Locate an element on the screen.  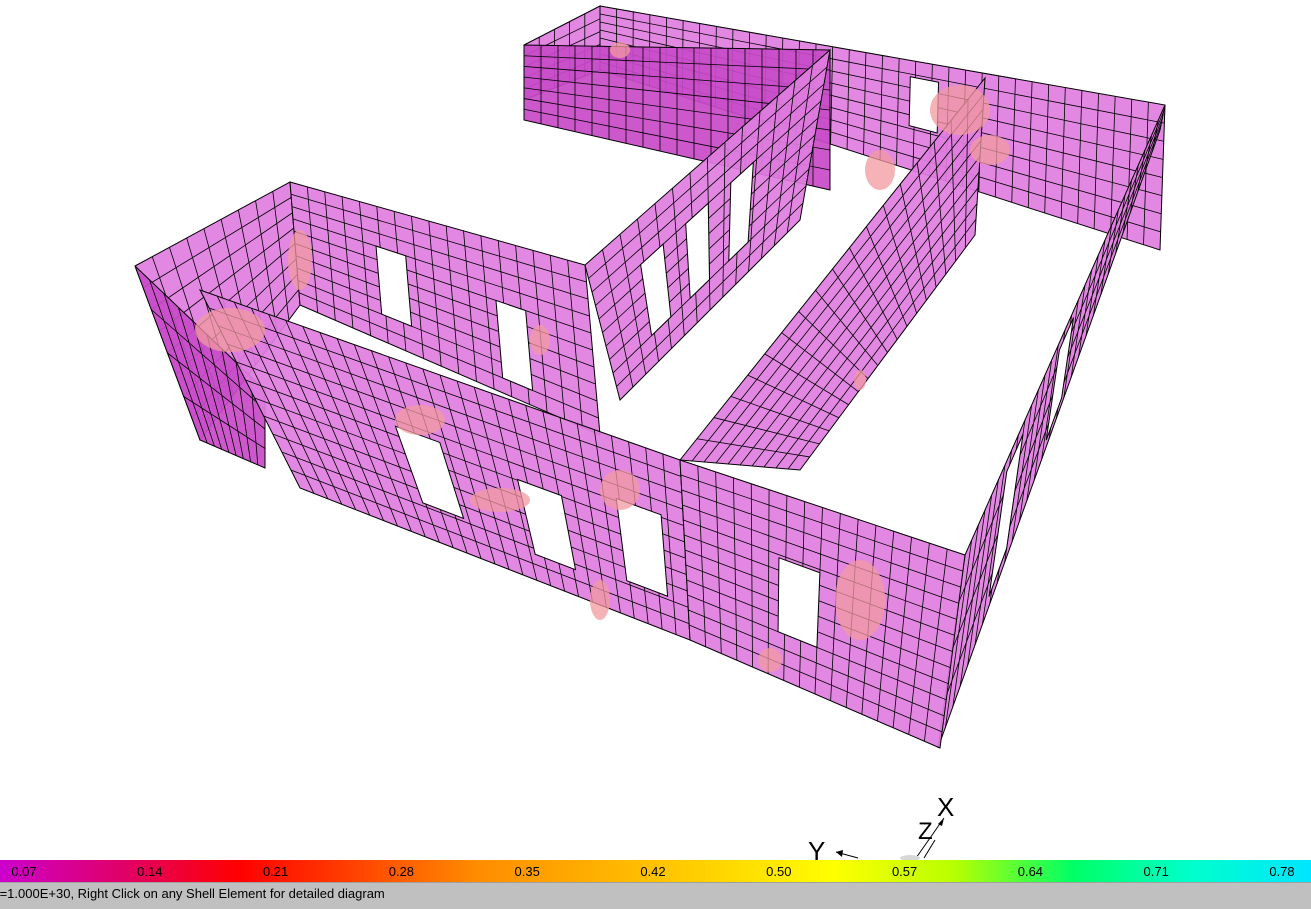
legend-value: 0.42 is located at coordinates (653, 871).